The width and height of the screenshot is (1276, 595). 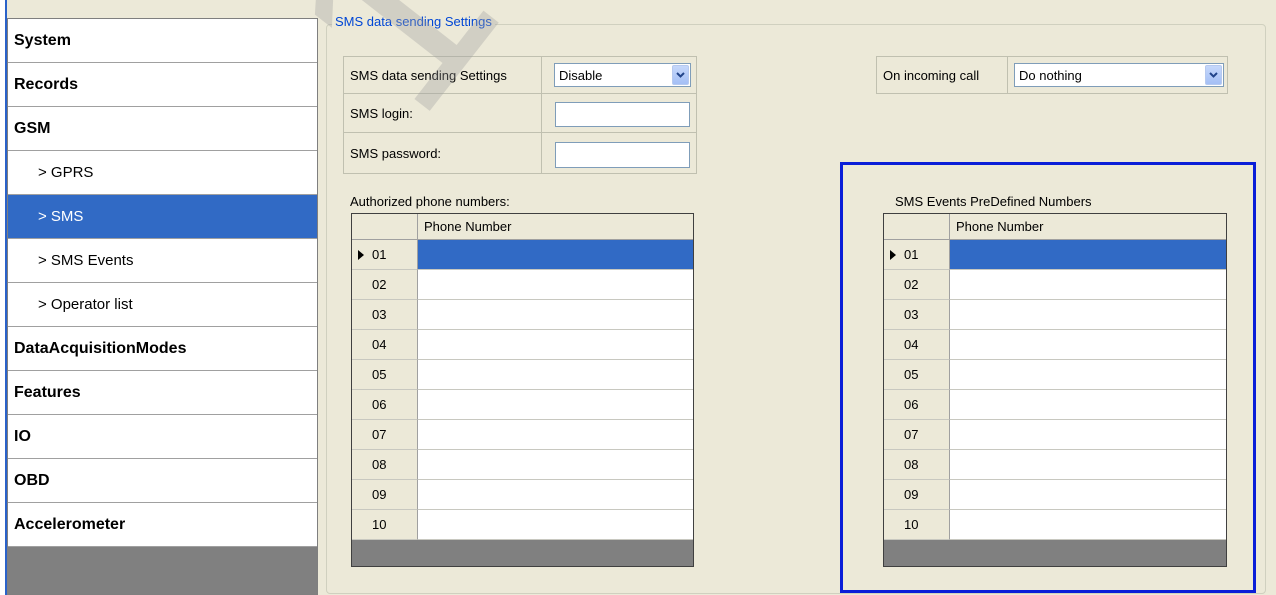 What do you see at coordinates (162, 525) in the screenshot?
I see `sidebar-item-accelerometer: Accelerometer` at bounding box center [162, 525].